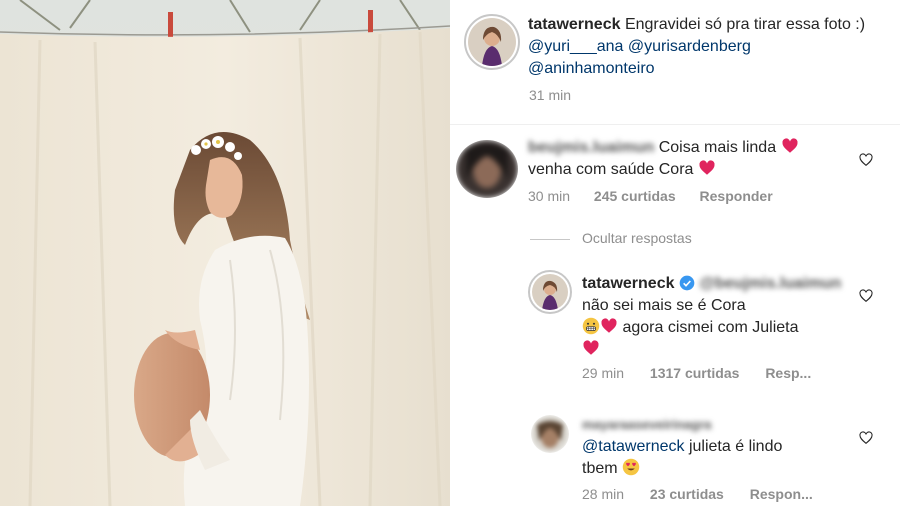 This screenshot has height=506, width=900. I want to click on replies-line, so click(550, 239).